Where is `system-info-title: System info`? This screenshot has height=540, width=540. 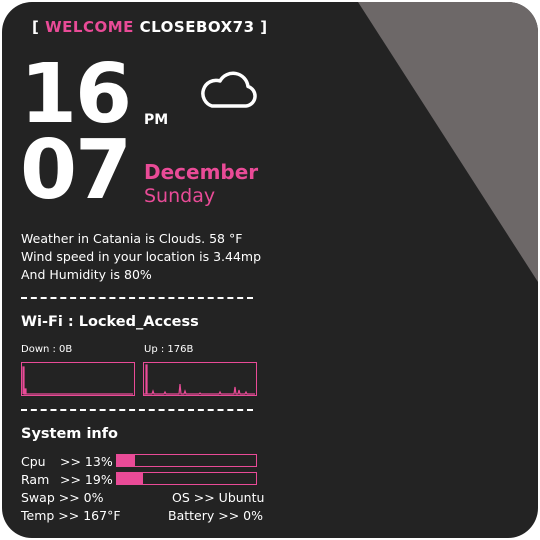 system-info-title: System info is located at coordinates (70, 434).